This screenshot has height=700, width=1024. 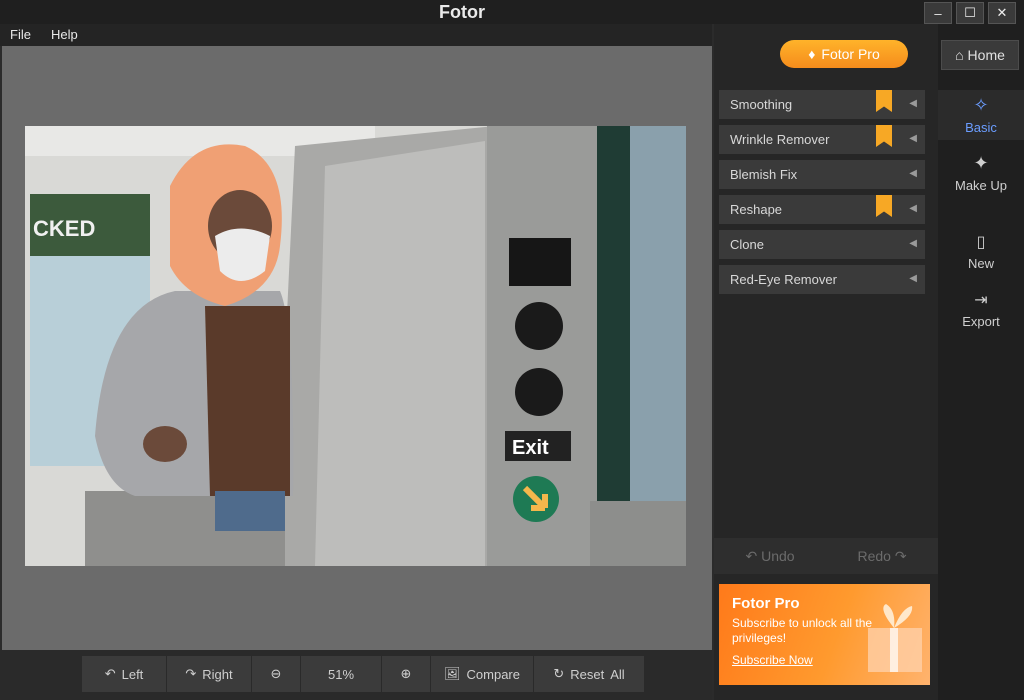 What do you see at coordinates (452, 673) in the screenshot?
I see `image-icon: 🖼` at bounding box center [452, 673].